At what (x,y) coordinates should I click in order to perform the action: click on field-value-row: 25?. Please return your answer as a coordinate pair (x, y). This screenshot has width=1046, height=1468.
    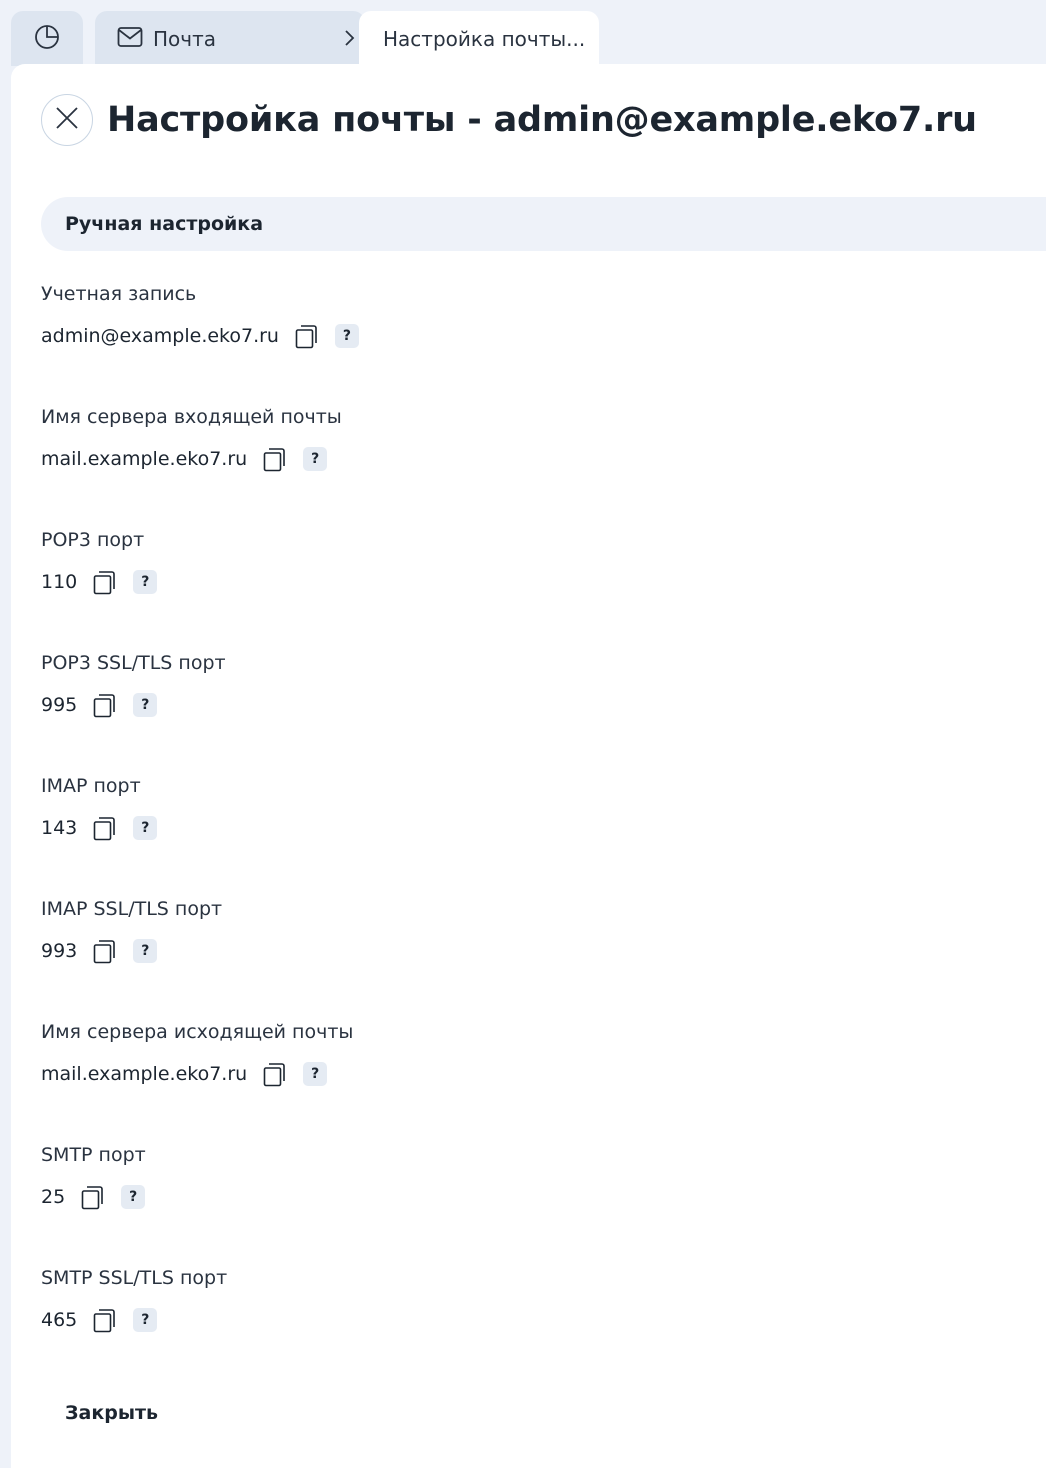
    Looking at the image, I should click on (93, 1197).